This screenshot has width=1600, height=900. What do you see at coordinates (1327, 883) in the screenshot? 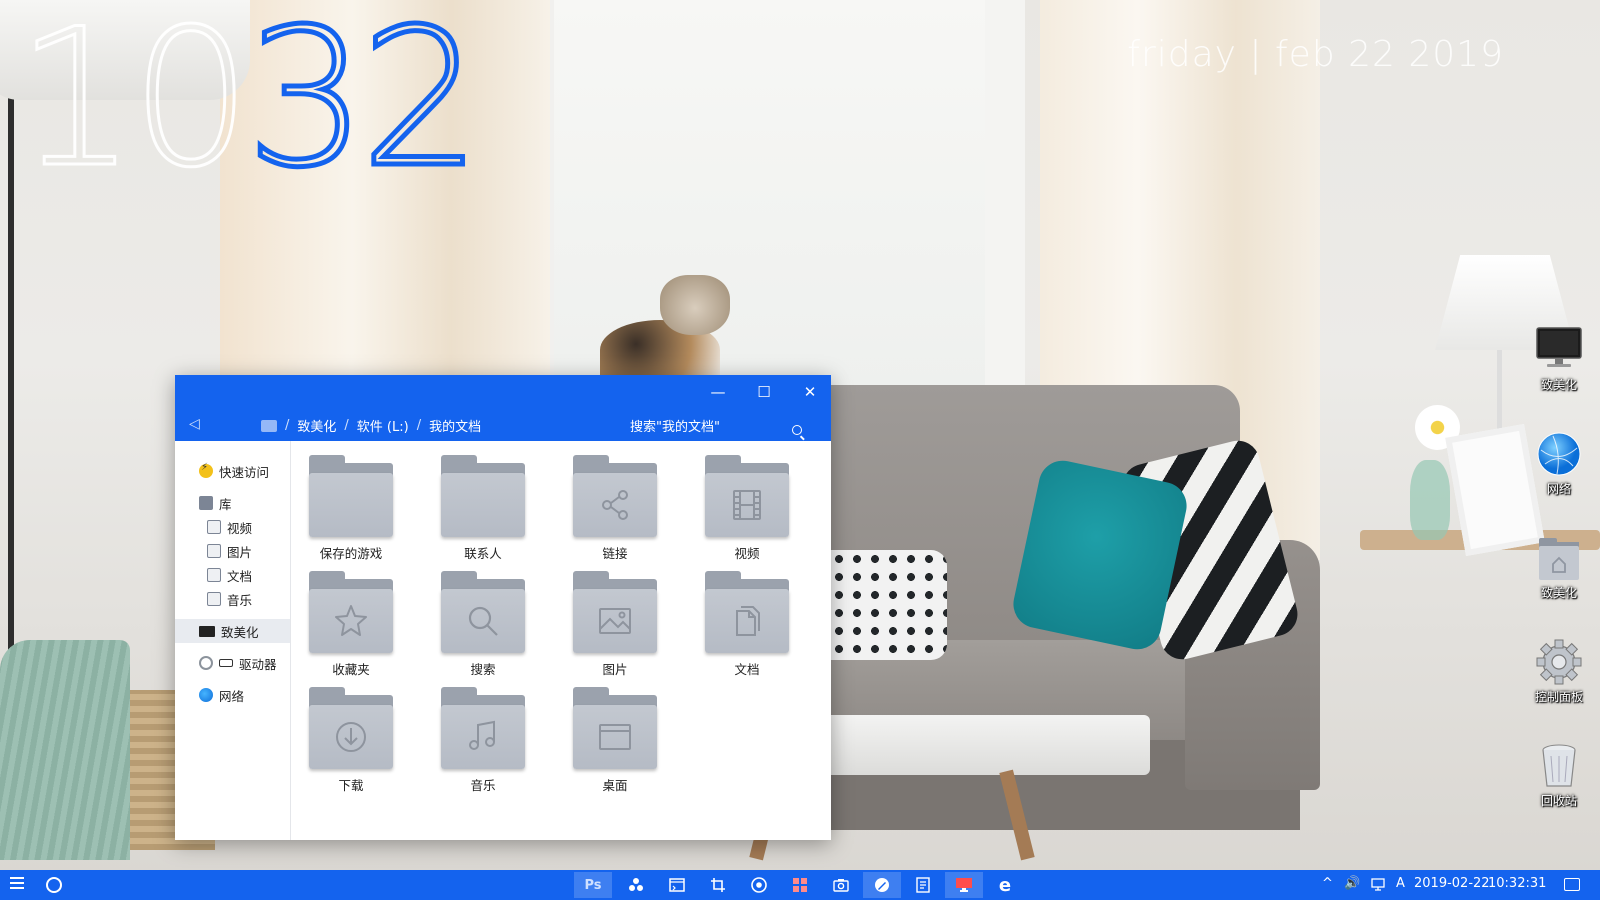
I see `tray-overflow-chevron: ^` at bounding box center [1327, 883].